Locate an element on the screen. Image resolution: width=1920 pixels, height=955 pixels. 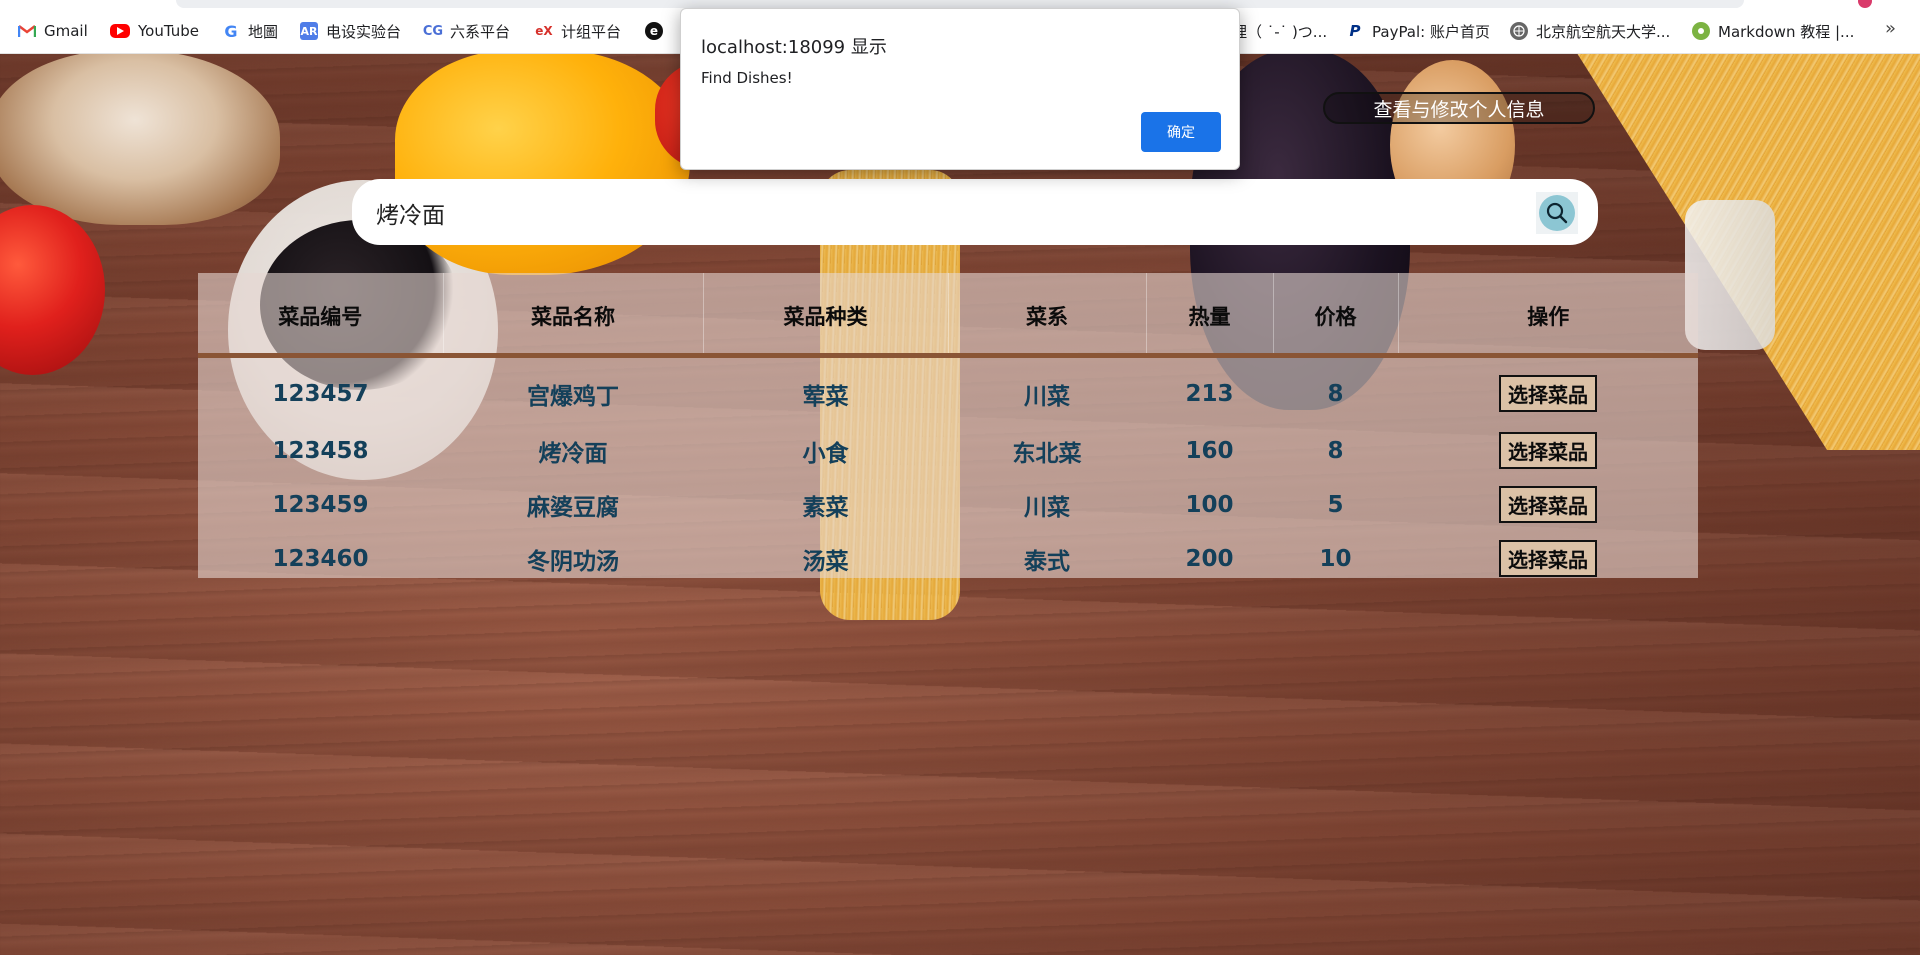
bookmark-youtube: YouTube is located at coordinates (154, 31).